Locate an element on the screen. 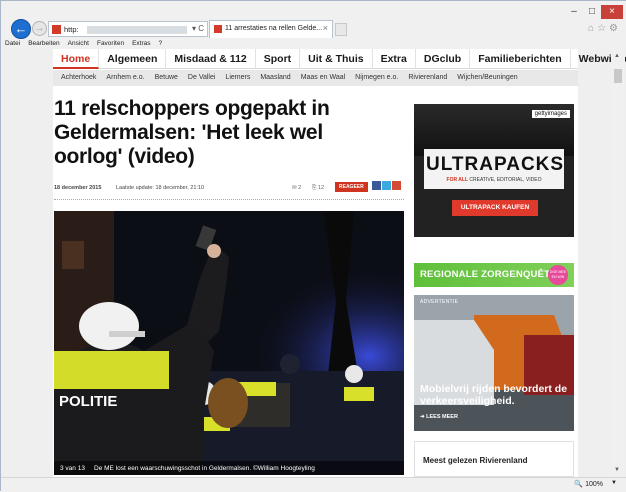 The image size is (626, 492). share-count: ⎘ 12 is located at coordinates (318, 188).